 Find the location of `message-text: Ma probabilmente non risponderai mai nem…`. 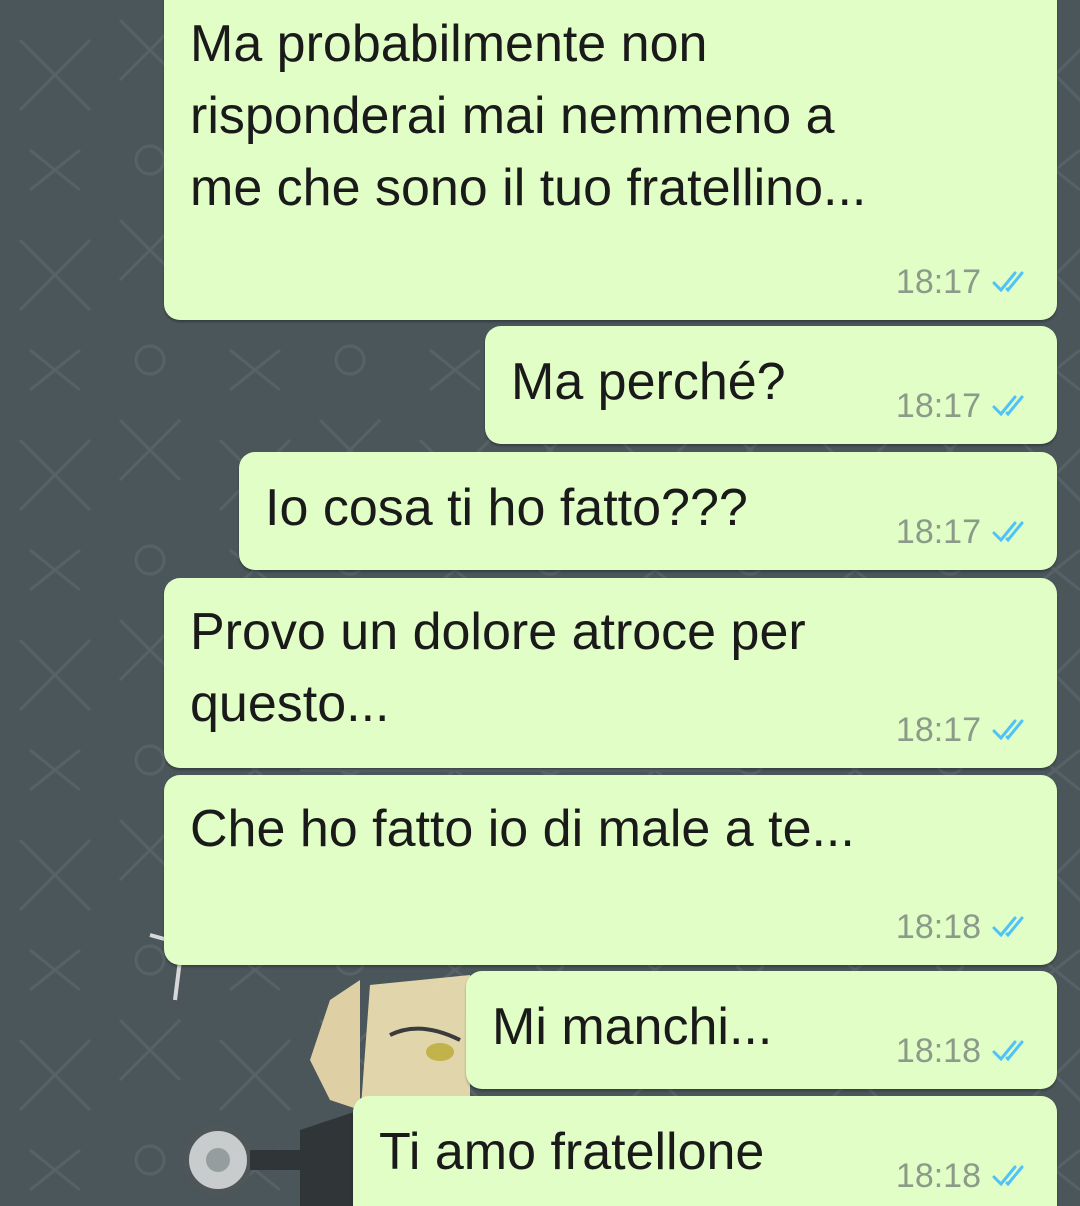

message-text: Ma probabilmente non risponderai mai nem… is located at coordinates (528, 116).